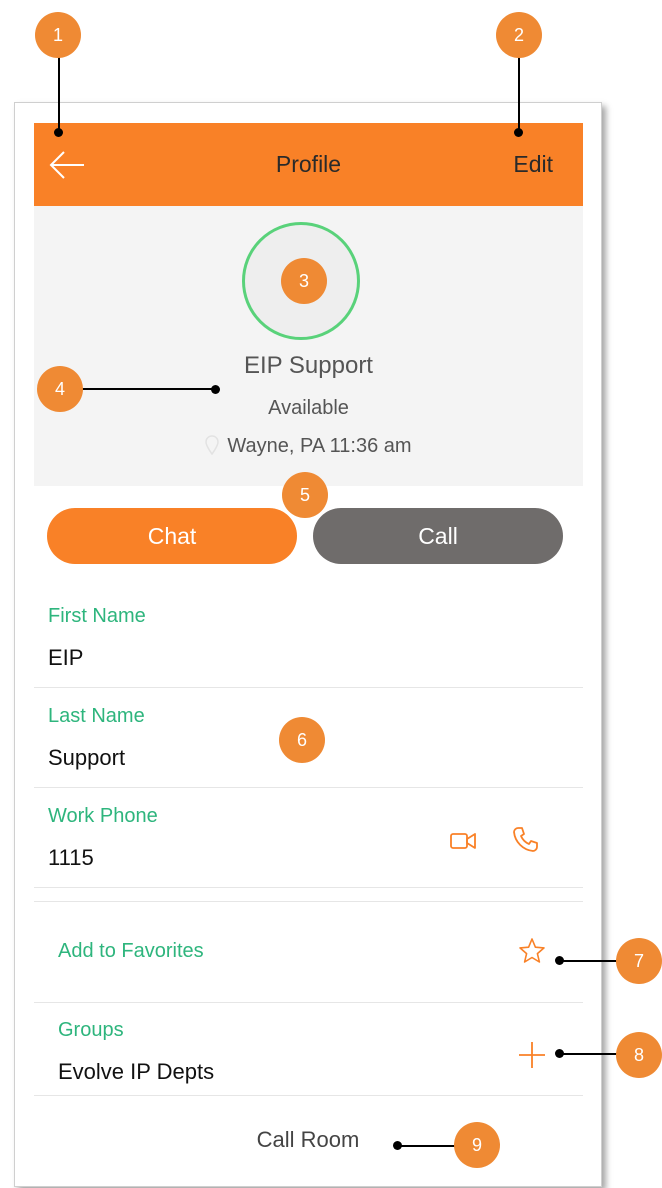  What do you see at coordinates (308, 1140) in the screenshot?
I see `call-room-button: Call Room` at bounding box center [308, 1140].